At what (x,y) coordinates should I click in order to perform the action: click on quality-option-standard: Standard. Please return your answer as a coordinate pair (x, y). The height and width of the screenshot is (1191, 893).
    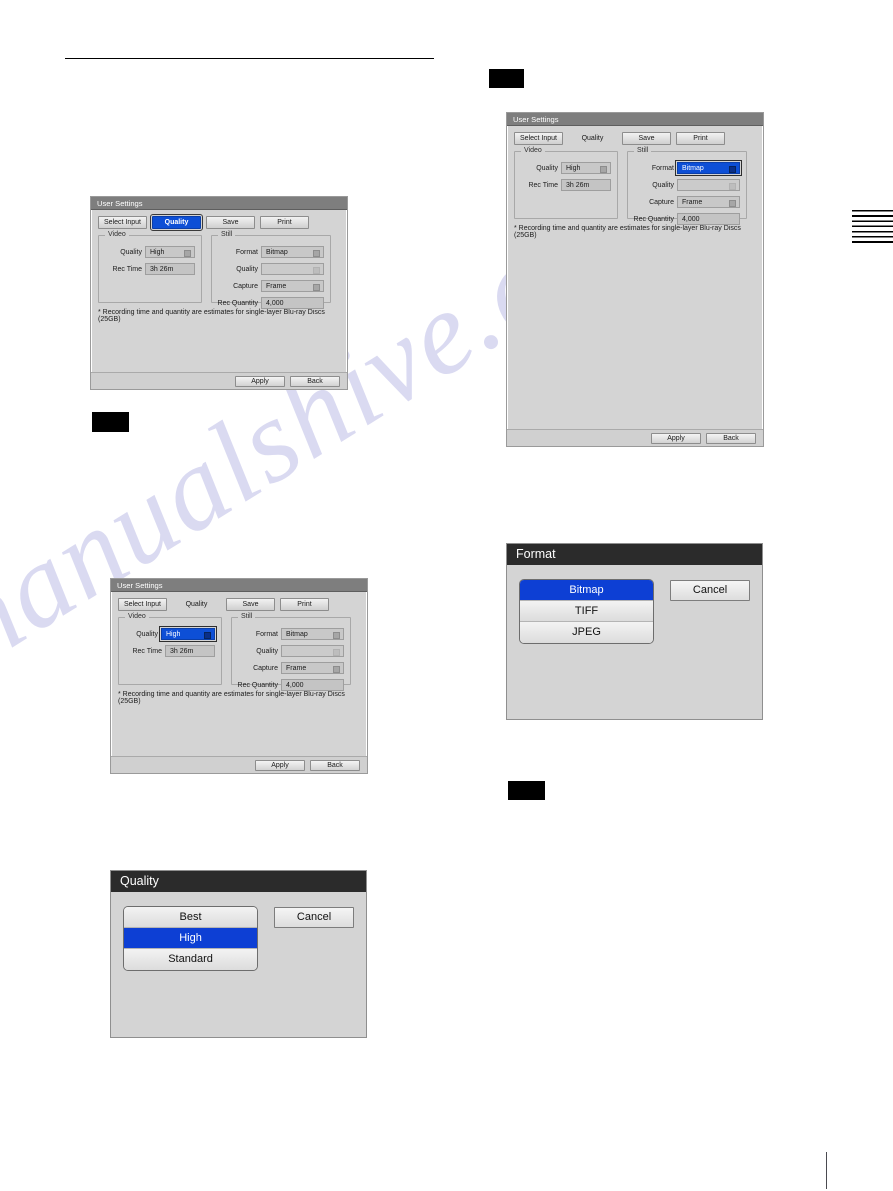
    Looking at the image, I should click on (191, 959).